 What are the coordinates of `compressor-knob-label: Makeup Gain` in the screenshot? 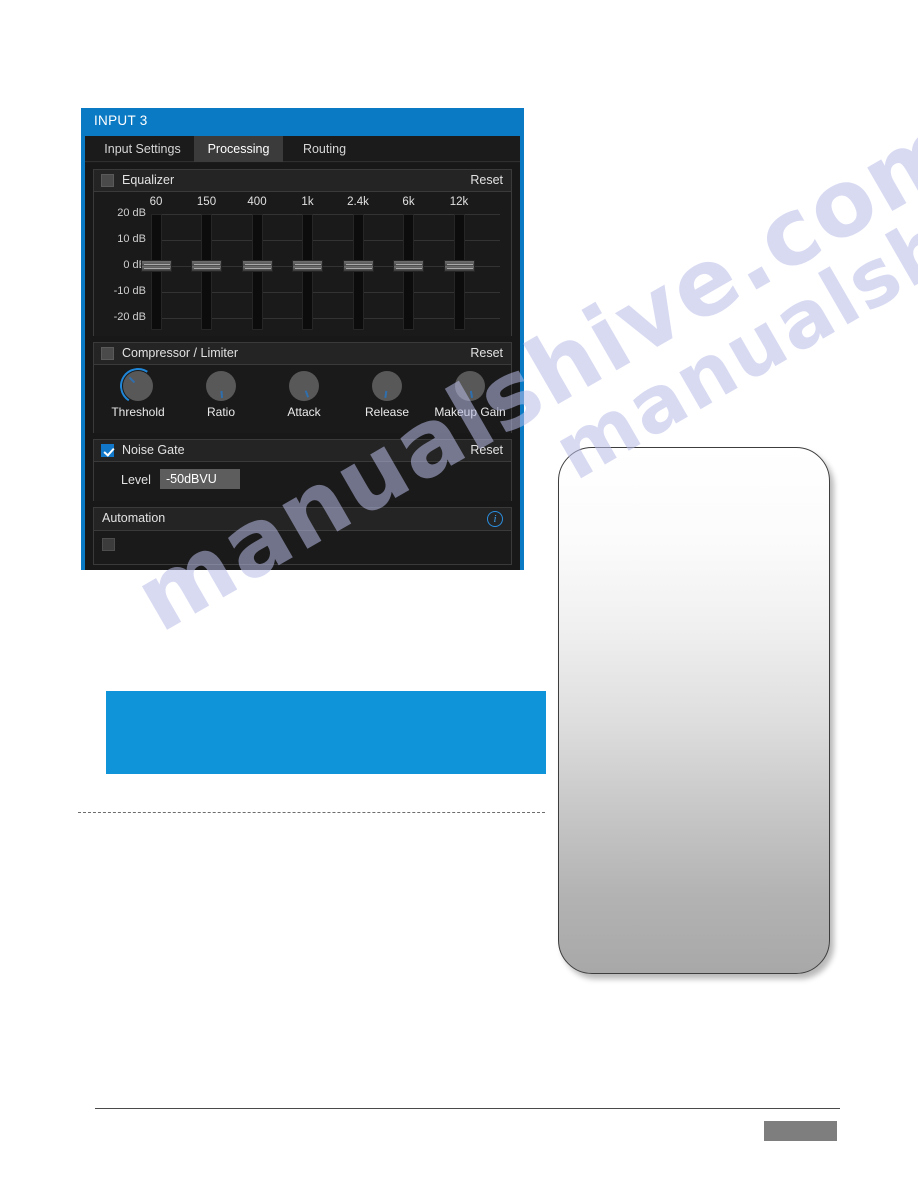 It's located at (470, 412).